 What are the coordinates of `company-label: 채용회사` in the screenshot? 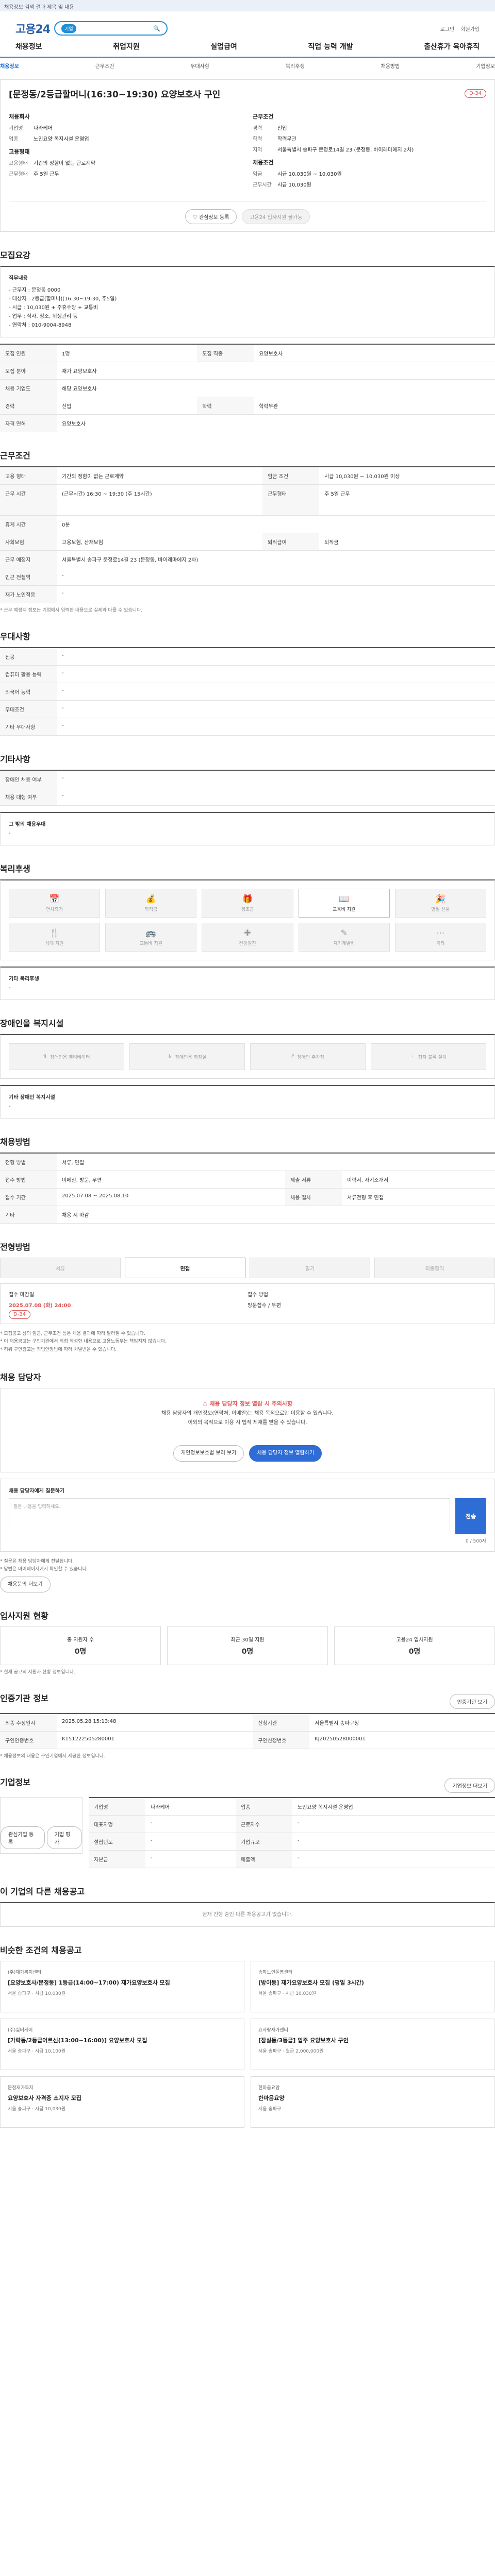 It's located at (19, 116).